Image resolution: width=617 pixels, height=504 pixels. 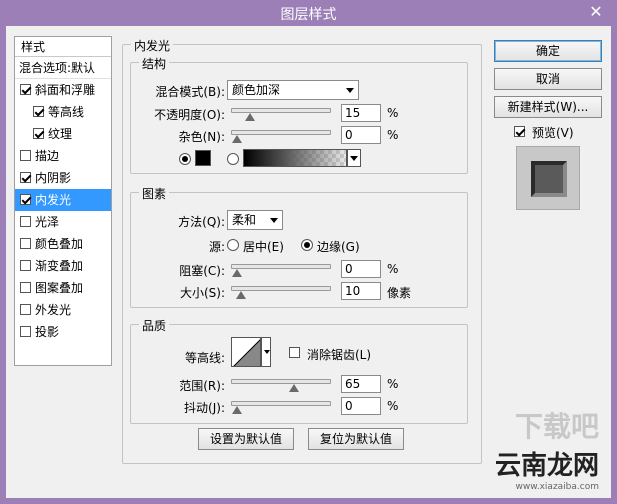 What do you see at coordinates (250, 117) in the screenshot?
I see `opacity-slider-thumb` at bounding box center [250, 117].